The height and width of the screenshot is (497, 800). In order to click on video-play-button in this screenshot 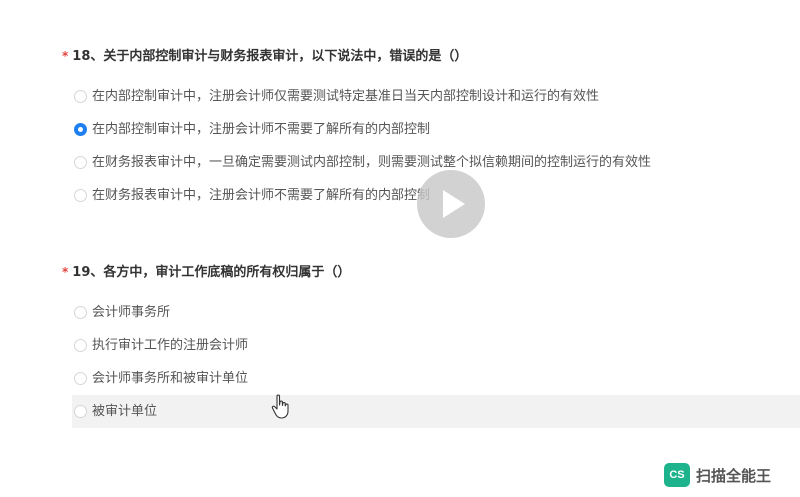, I will do `click(451, 204)`.